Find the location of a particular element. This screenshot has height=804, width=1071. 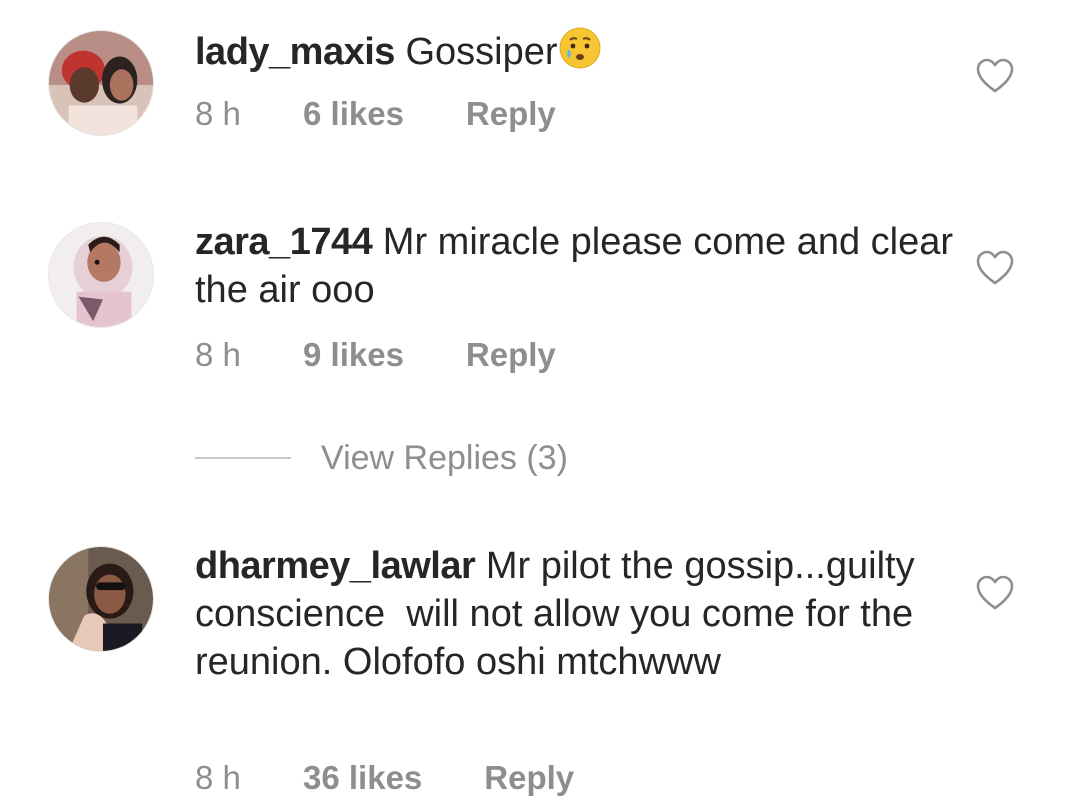

comment-username: zara_1744 is located at coordinates (284, 242).